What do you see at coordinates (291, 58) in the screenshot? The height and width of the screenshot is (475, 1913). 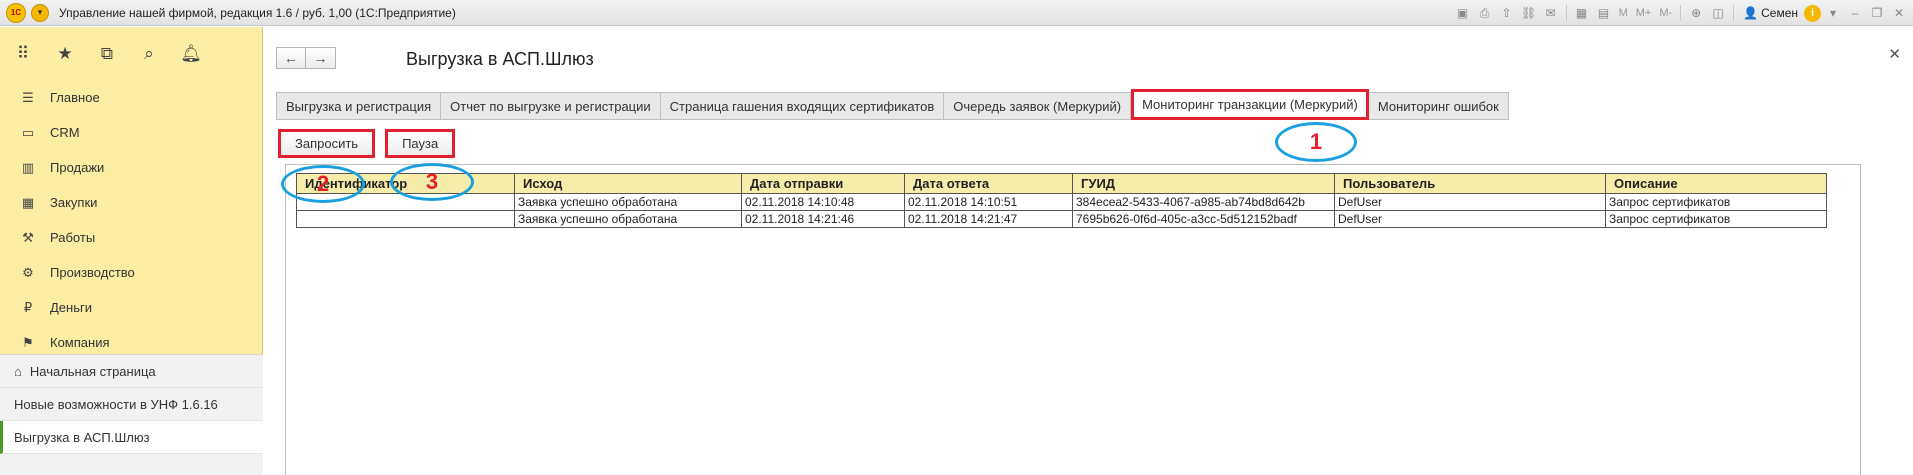 I see `back-button: ←` at bounding box center [291, 58].